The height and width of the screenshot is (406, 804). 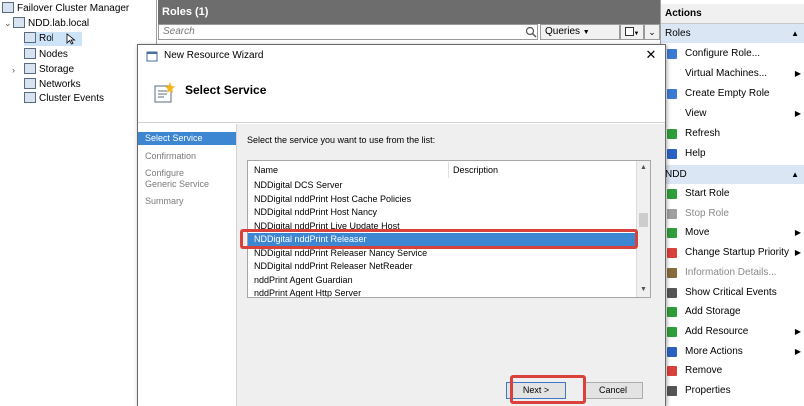 I want to click on action-remove: Remove, so click(x=732, y=371).